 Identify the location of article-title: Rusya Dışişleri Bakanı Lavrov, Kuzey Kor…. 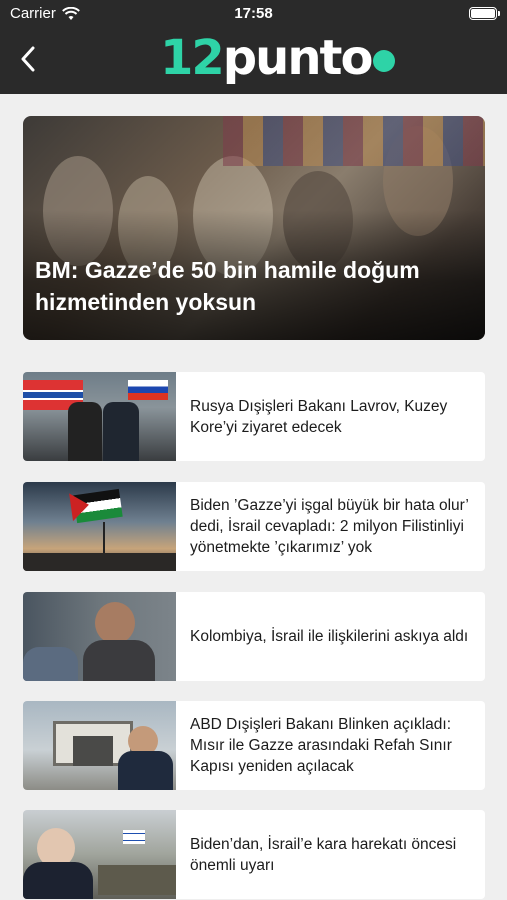
(319, 416).